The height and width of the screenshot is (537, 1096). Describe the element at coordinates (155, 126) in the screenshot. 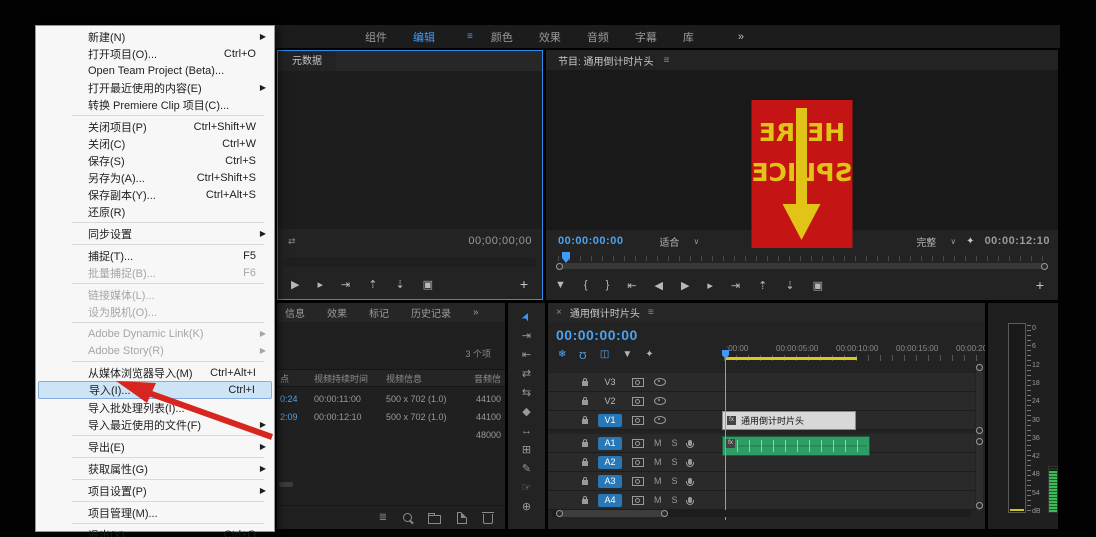

I see `menu-item: 关闭项目(P) Ctrl+Shift+W` at that location.